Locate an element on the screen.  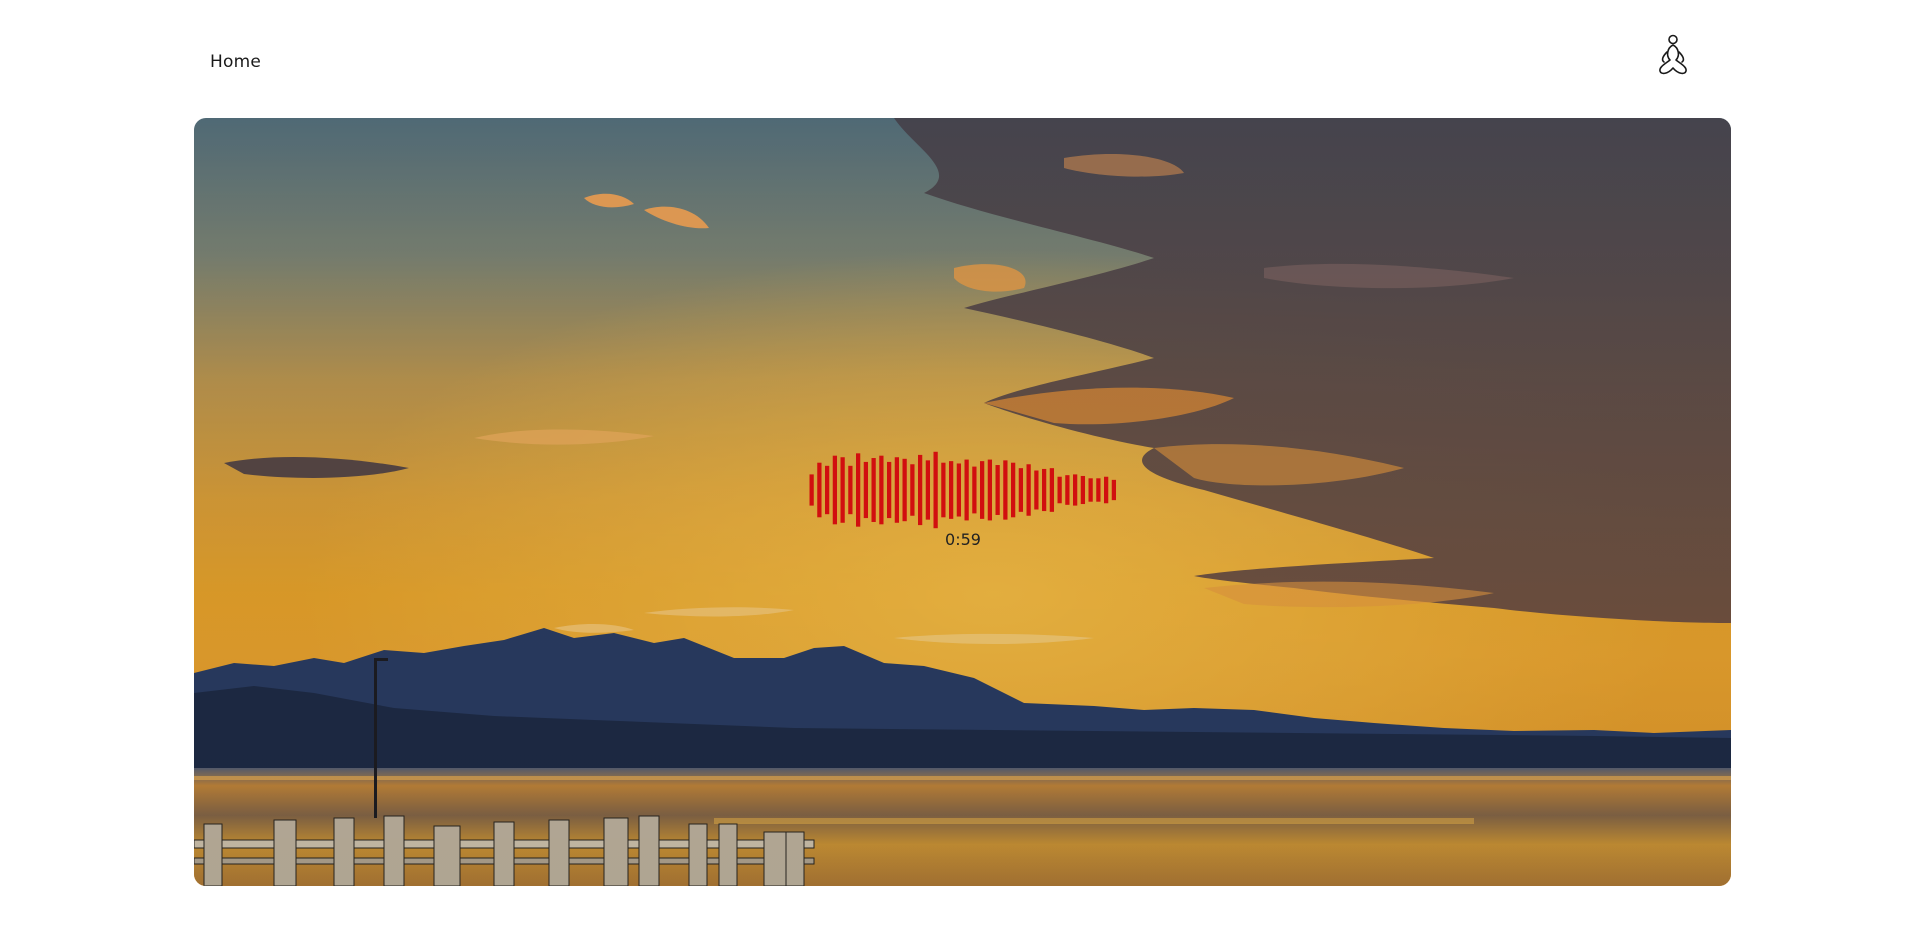
top-bar: Home is located at coordinates (956, 59).